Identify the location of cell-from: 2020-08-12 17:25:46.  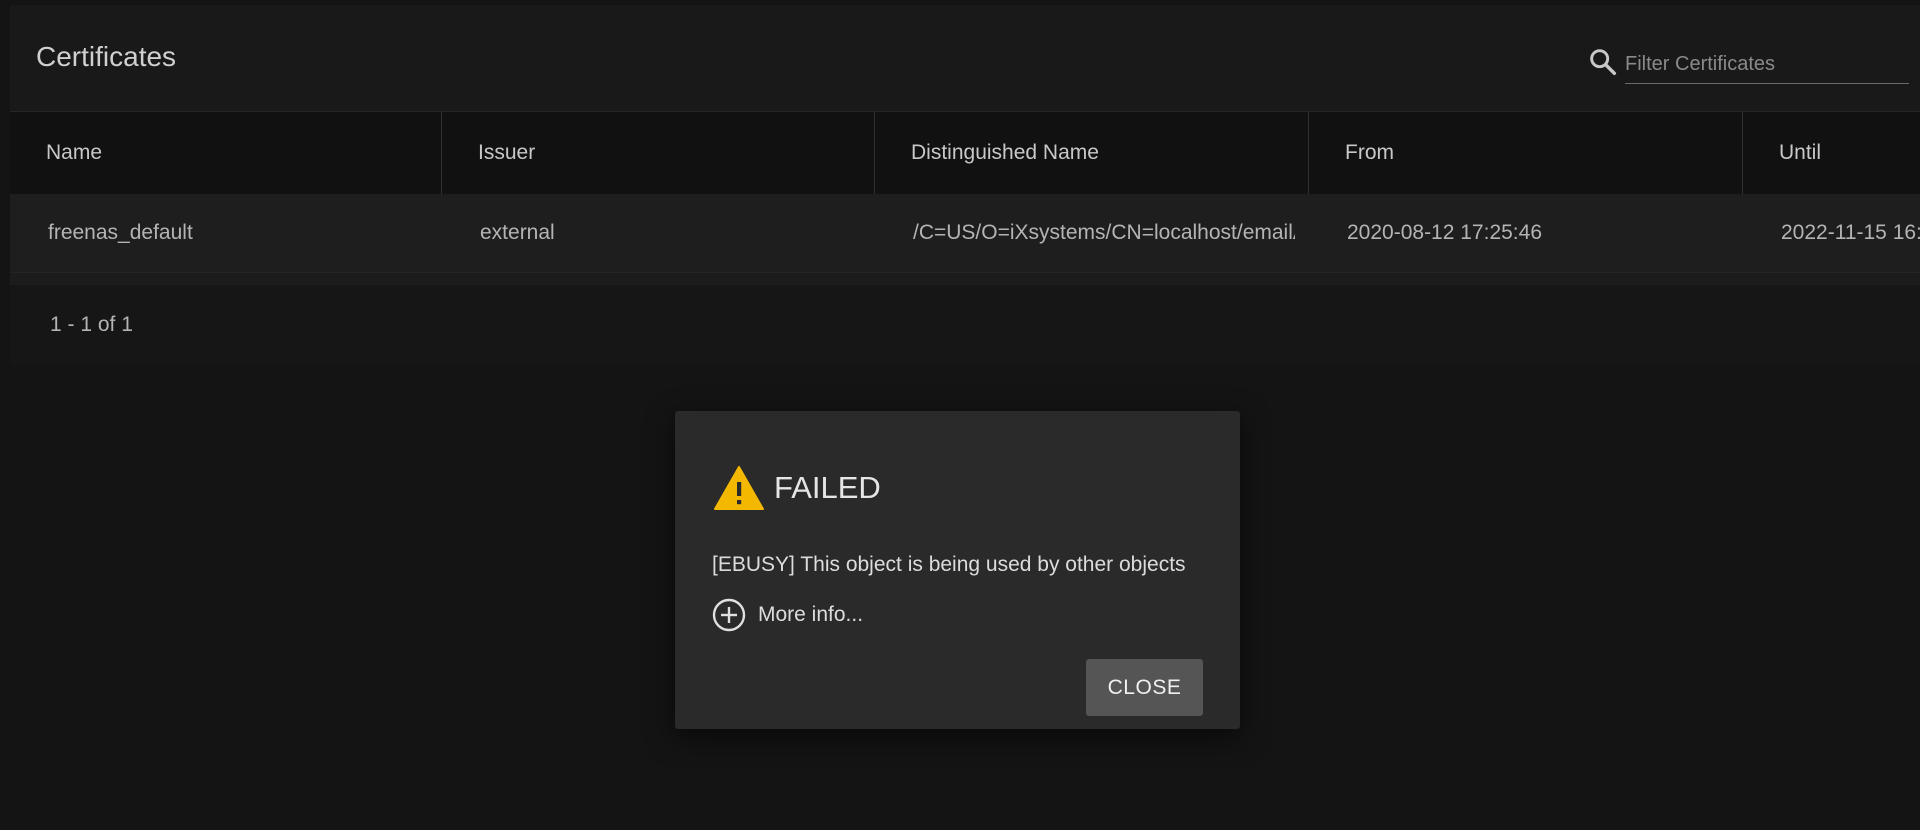
(1444, 232).